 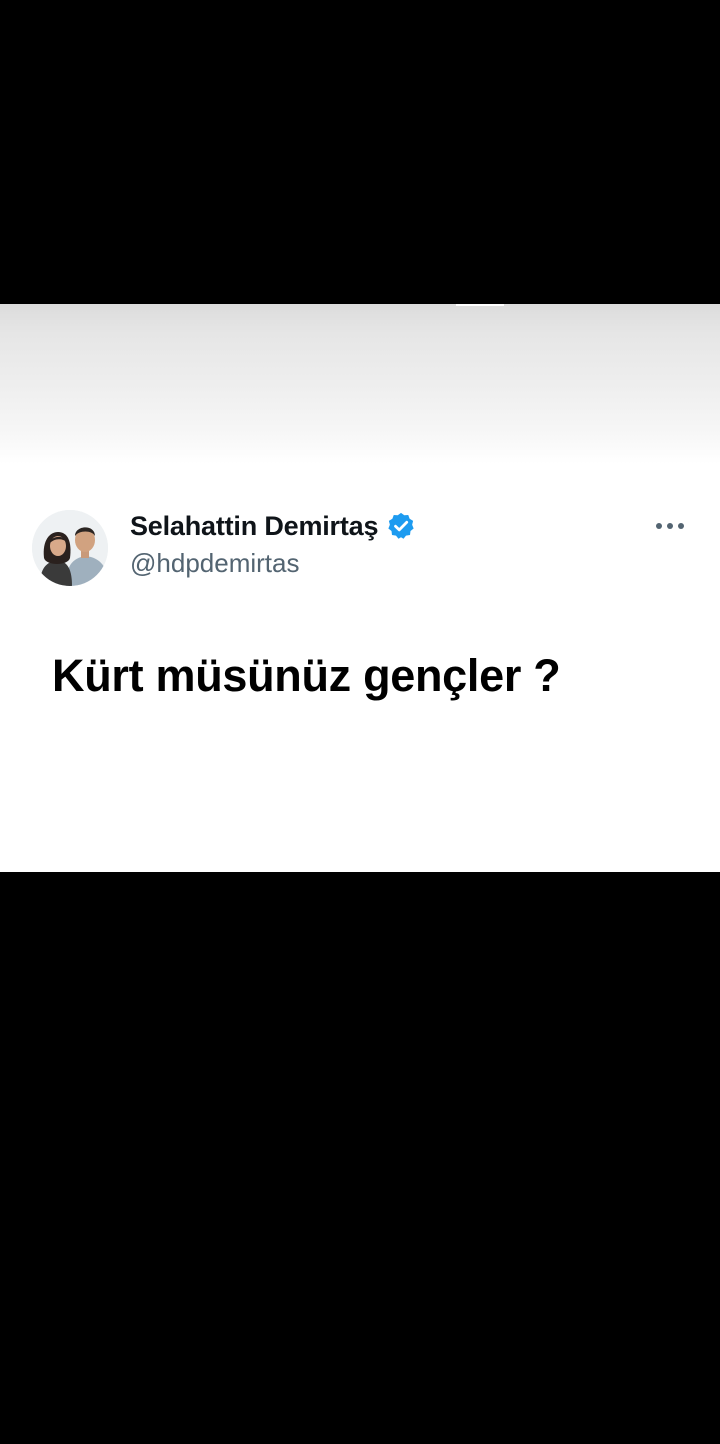 I want to click on profile-photo-icon, so click(x=70, y=548).